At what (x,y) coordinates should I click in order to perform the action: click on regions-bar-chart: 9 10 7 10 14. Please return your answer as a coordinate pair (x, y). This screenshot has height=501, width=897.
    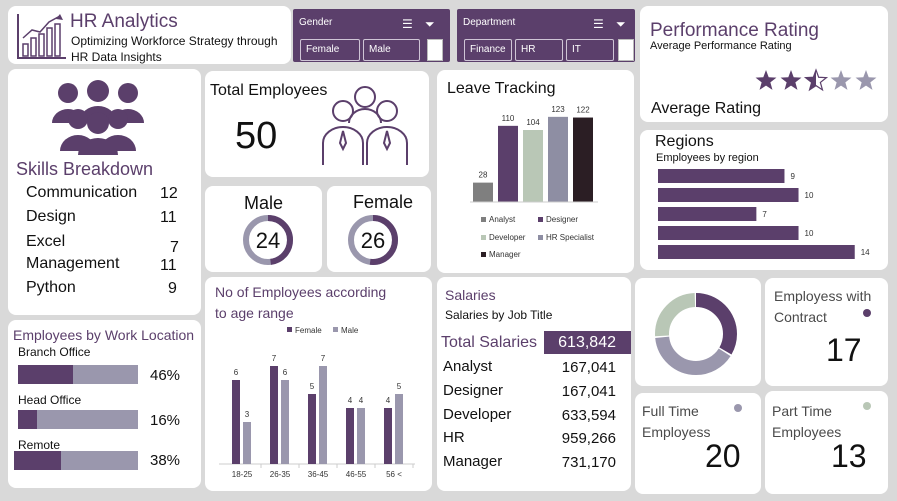
    Looking at the image, I should click on (764, 214).